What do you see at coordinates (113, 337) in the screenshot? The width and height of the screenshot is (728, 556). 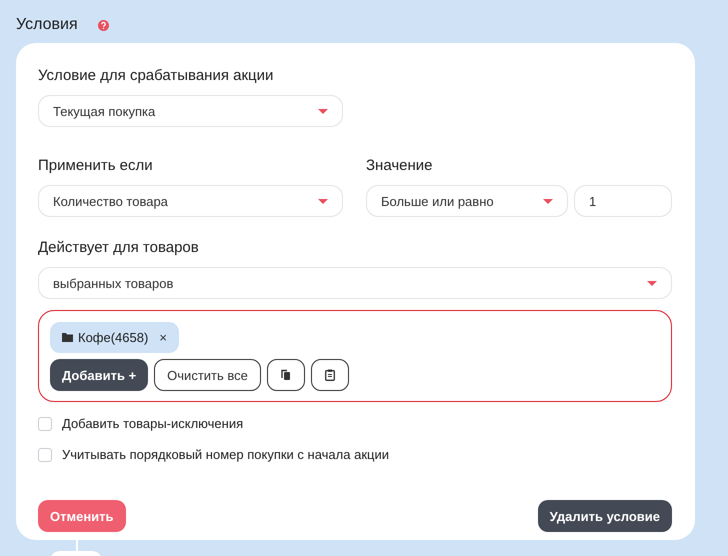 I see `tag-text: Кофе(4658)` at bounding box center [113, 337].